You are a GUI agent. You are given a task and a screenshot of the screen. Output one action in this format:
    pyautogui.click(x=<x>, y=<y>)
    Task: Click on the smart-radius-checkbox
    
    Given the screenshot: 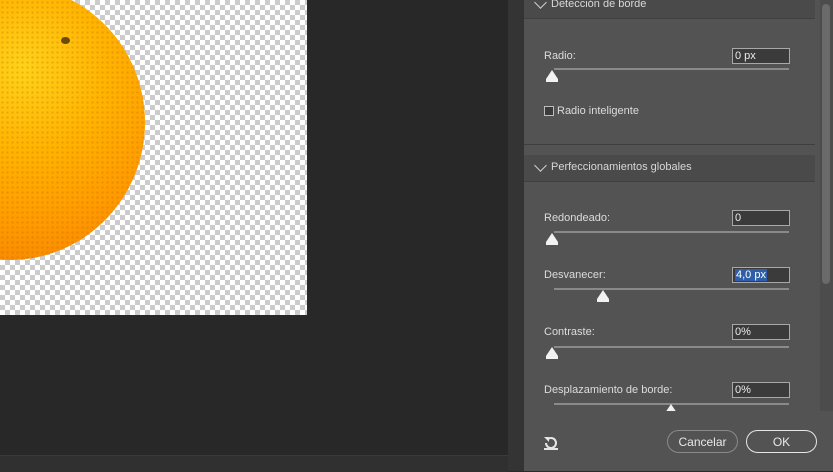 What is the action you would take?
    pyautogui.click(x=549, y=111)
    